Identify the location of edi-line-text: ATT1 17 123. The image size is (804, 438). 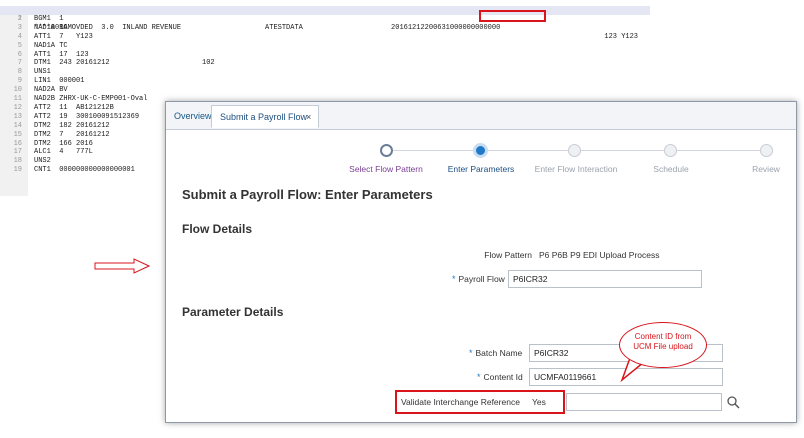
(61, 54).